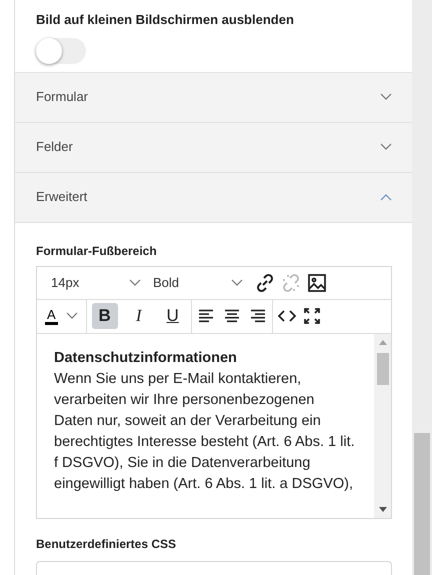 The image size is (432, 575). What do you see at coordinates (287, 316) in the screenshot?
I see `code-icon` at bounding box center [287, 316].